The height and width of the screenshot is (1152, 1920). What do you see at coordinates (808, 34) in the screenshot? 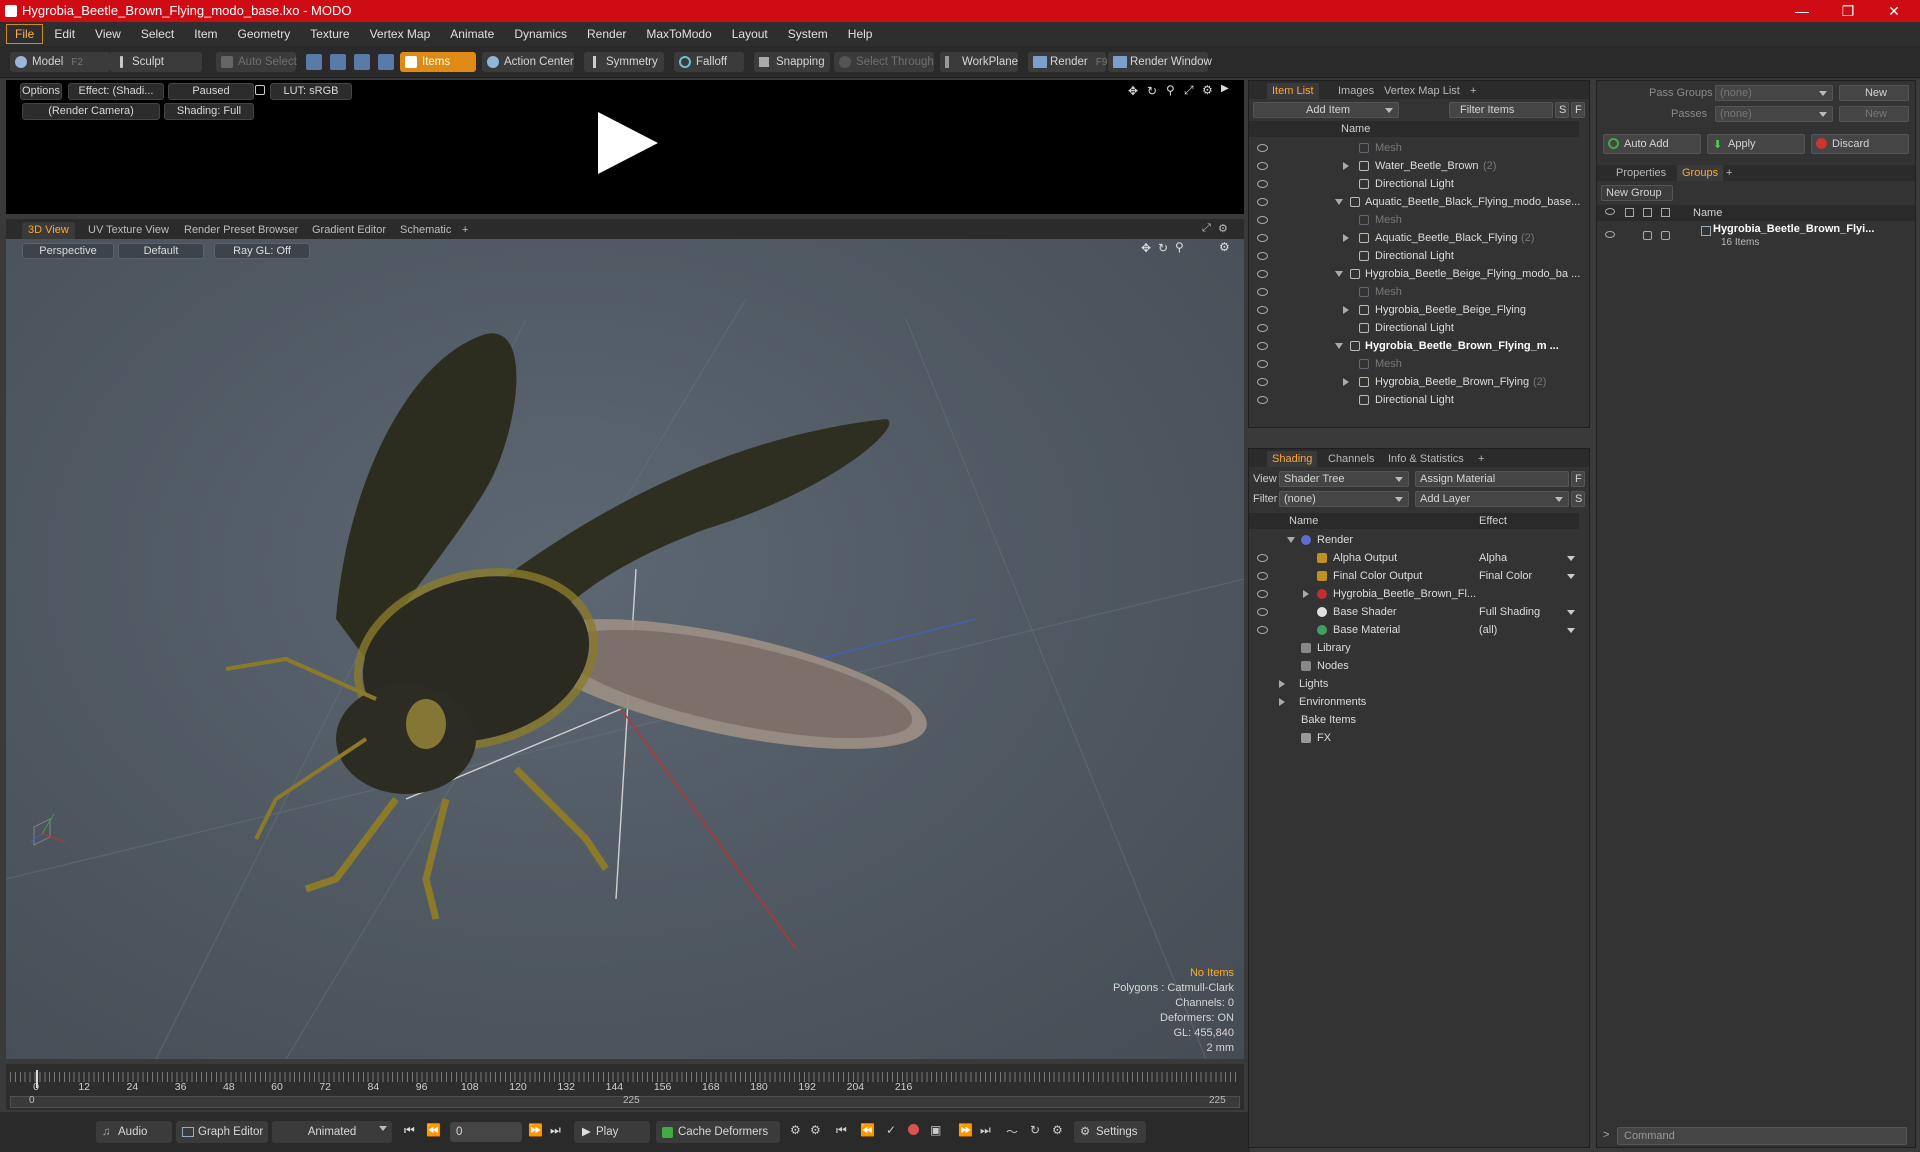
I see `menu-system: System` at bounding box center [808, 34].